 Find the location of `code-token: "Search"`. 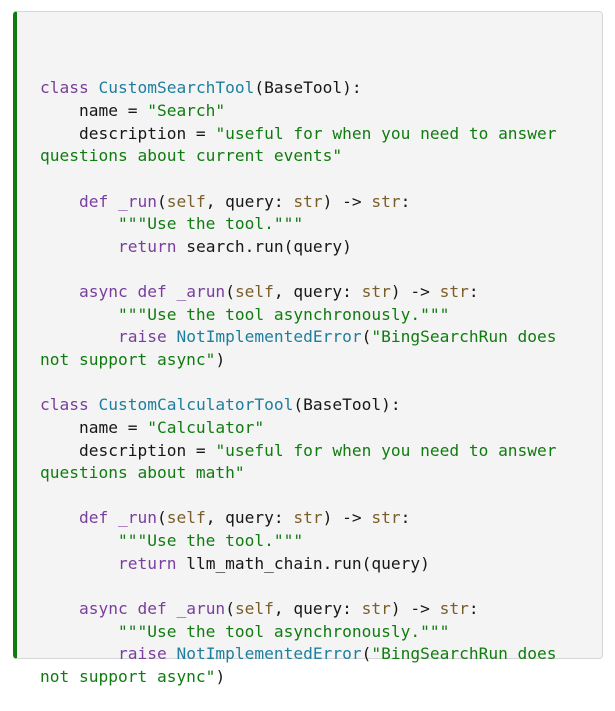

code-token: "Search" is located at coordinates (186, 110).